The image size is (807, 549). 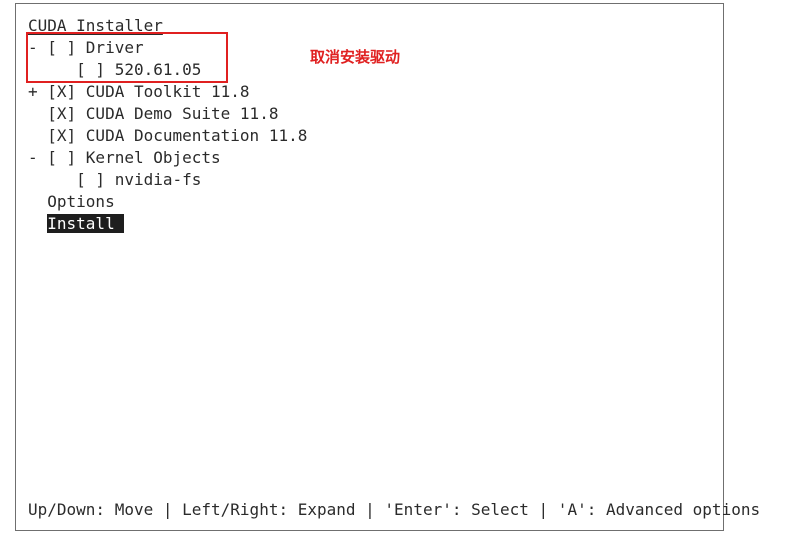 I want to click on install-indent, so click(x=37, y=223).